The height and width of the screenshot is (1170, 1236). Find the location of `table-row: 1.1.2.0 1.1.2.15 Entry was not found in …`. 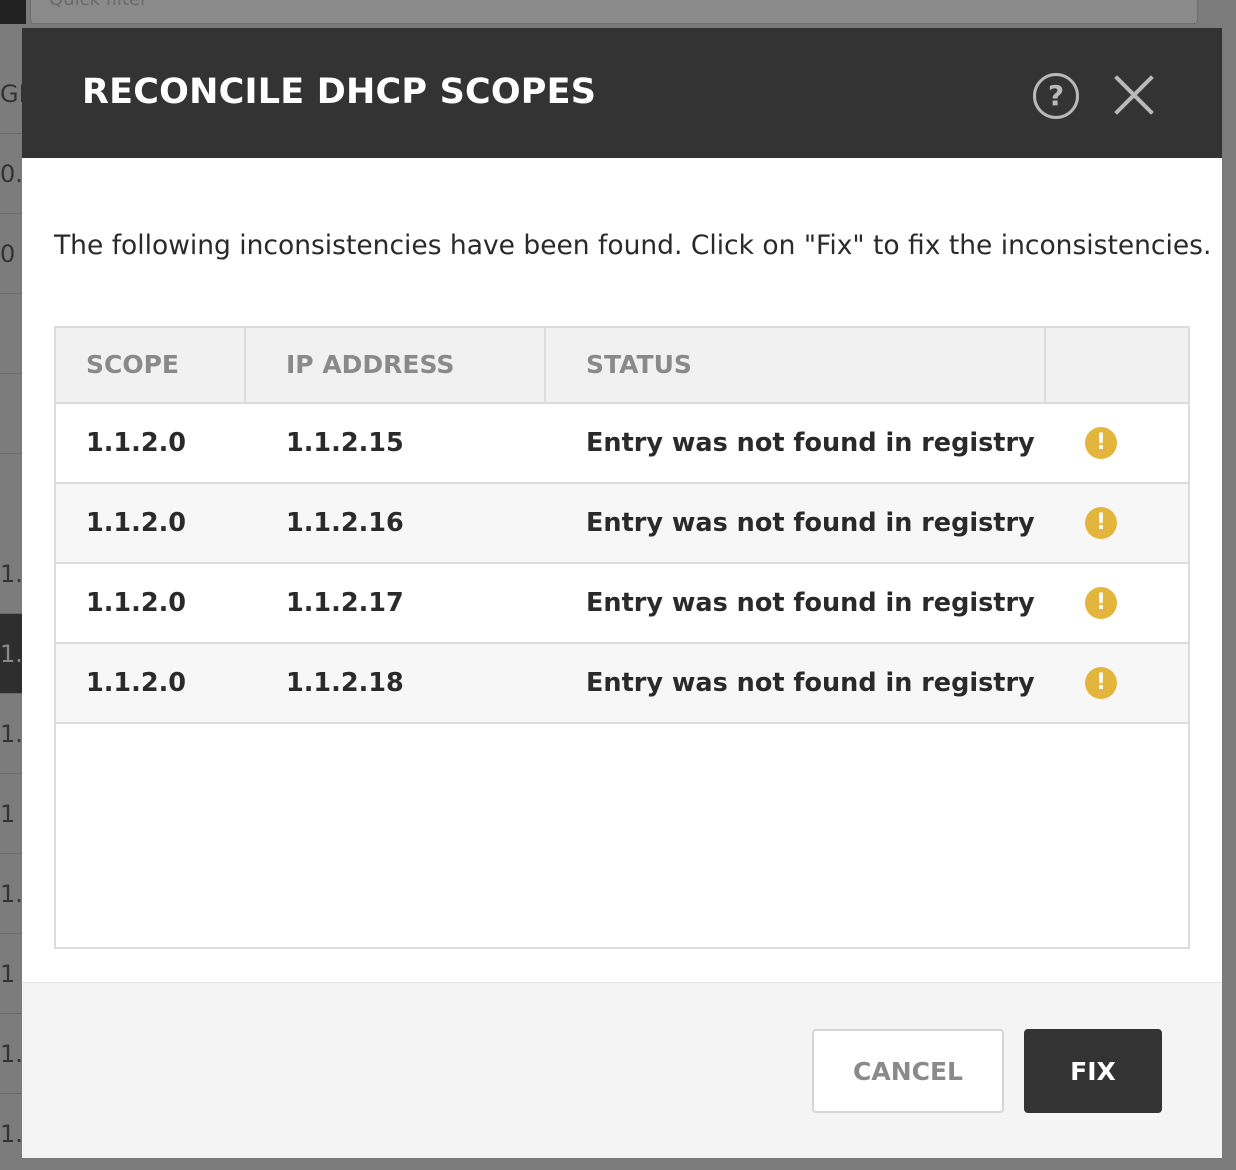

table-row: 1.1.2.0 1.1.2.15 Entry was not found in … is located at coordinates (622, 444).